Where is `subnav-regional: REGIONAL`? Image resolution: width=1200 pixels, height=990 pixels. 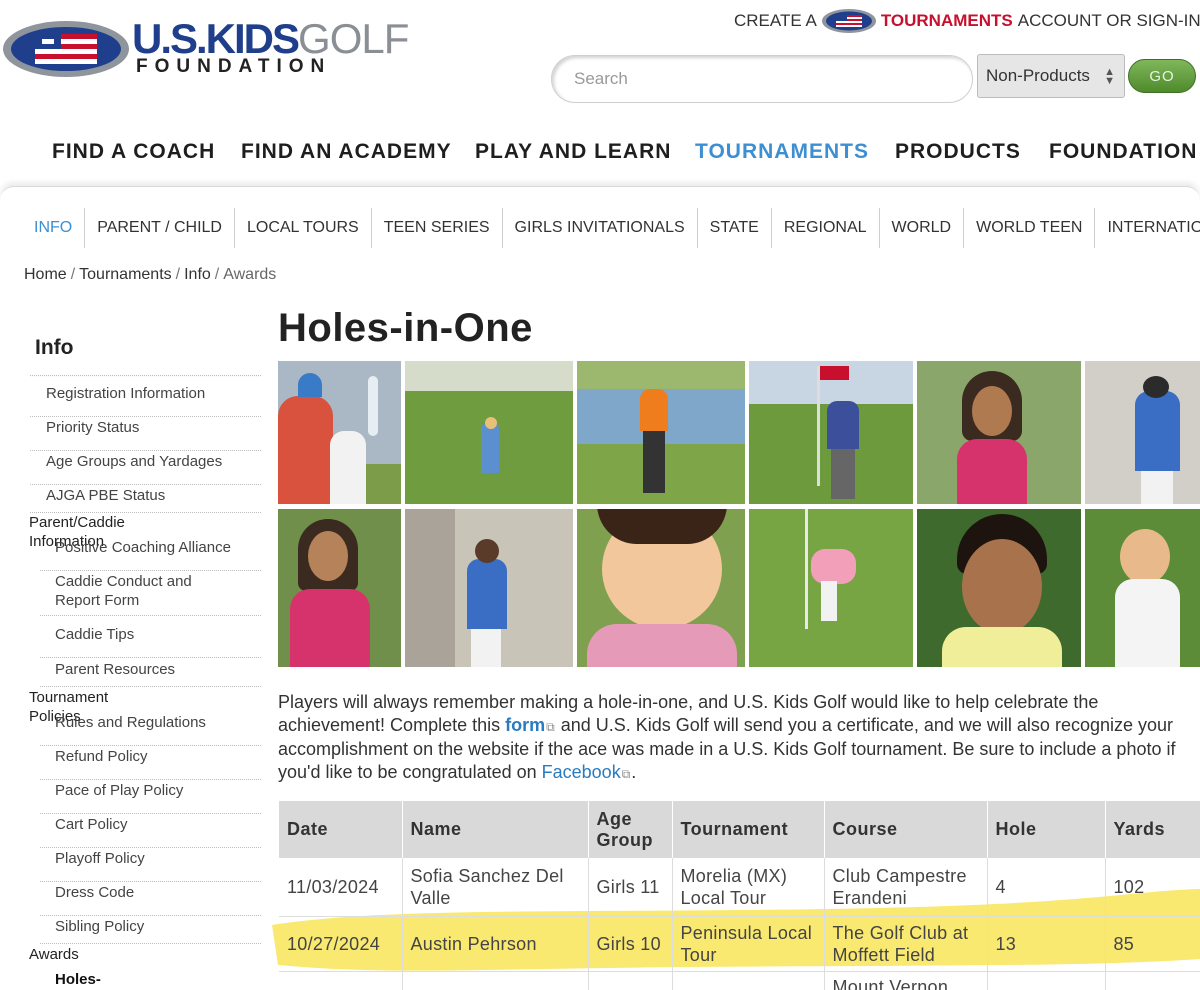
subnav-regional: REGIONAL is located at coordinates (824, 228).